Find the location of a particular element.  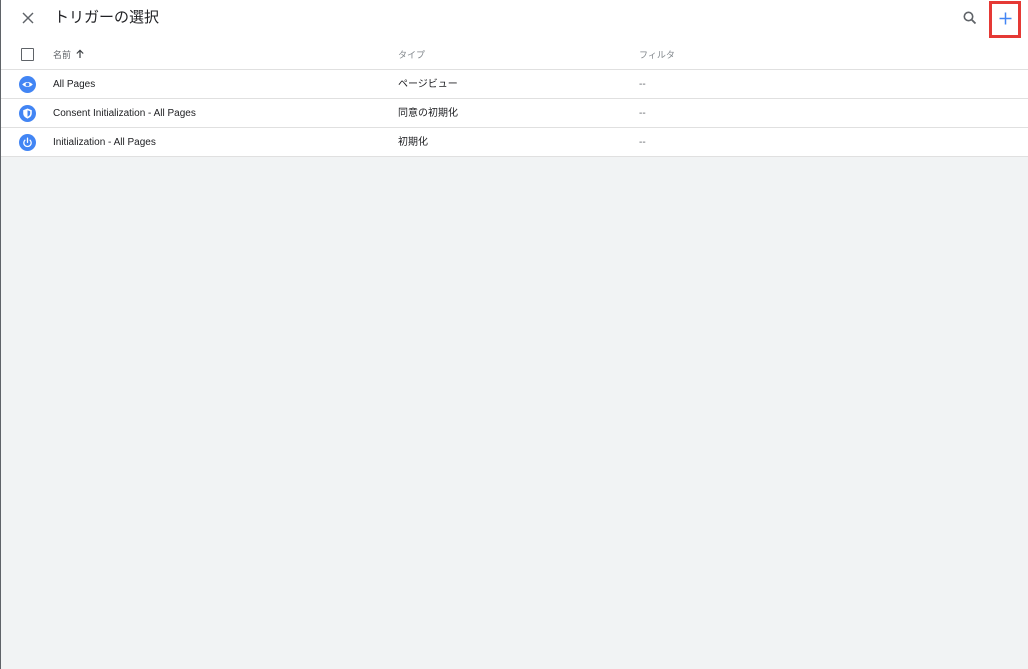

shield-icon is located at coordinates (27, 113).